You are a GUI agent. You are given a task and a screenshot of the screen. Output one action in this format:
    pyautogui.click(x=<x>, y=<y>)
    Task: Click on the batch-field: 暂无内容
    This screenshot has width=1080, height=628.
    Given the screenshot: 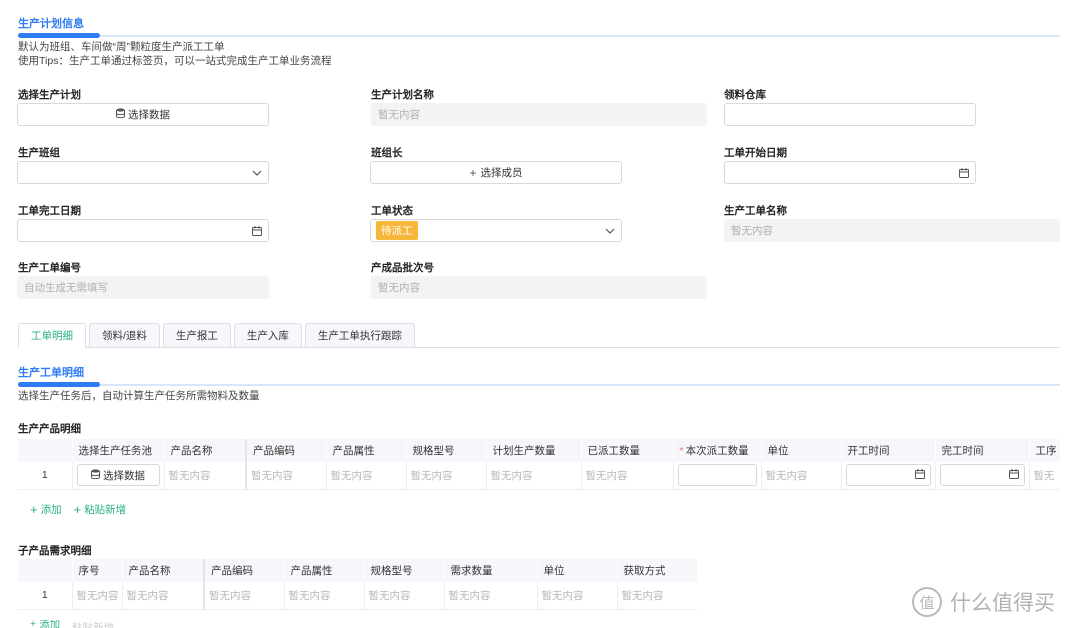 What is the action you would take?
    pyautogui.click(x=539, y=287)
    